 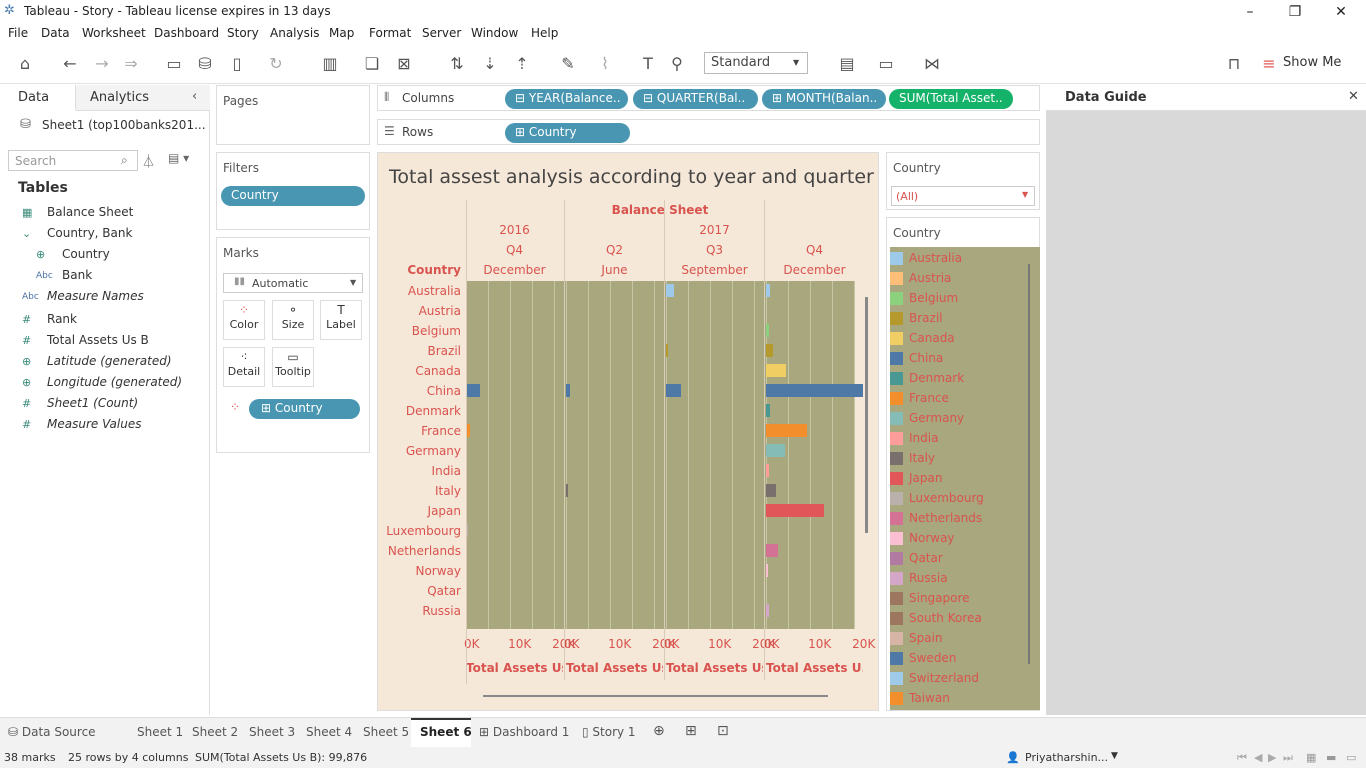 I want to click on column-pill-sum-assets: SUM(Total Asset.., so click(x=951, y=99).